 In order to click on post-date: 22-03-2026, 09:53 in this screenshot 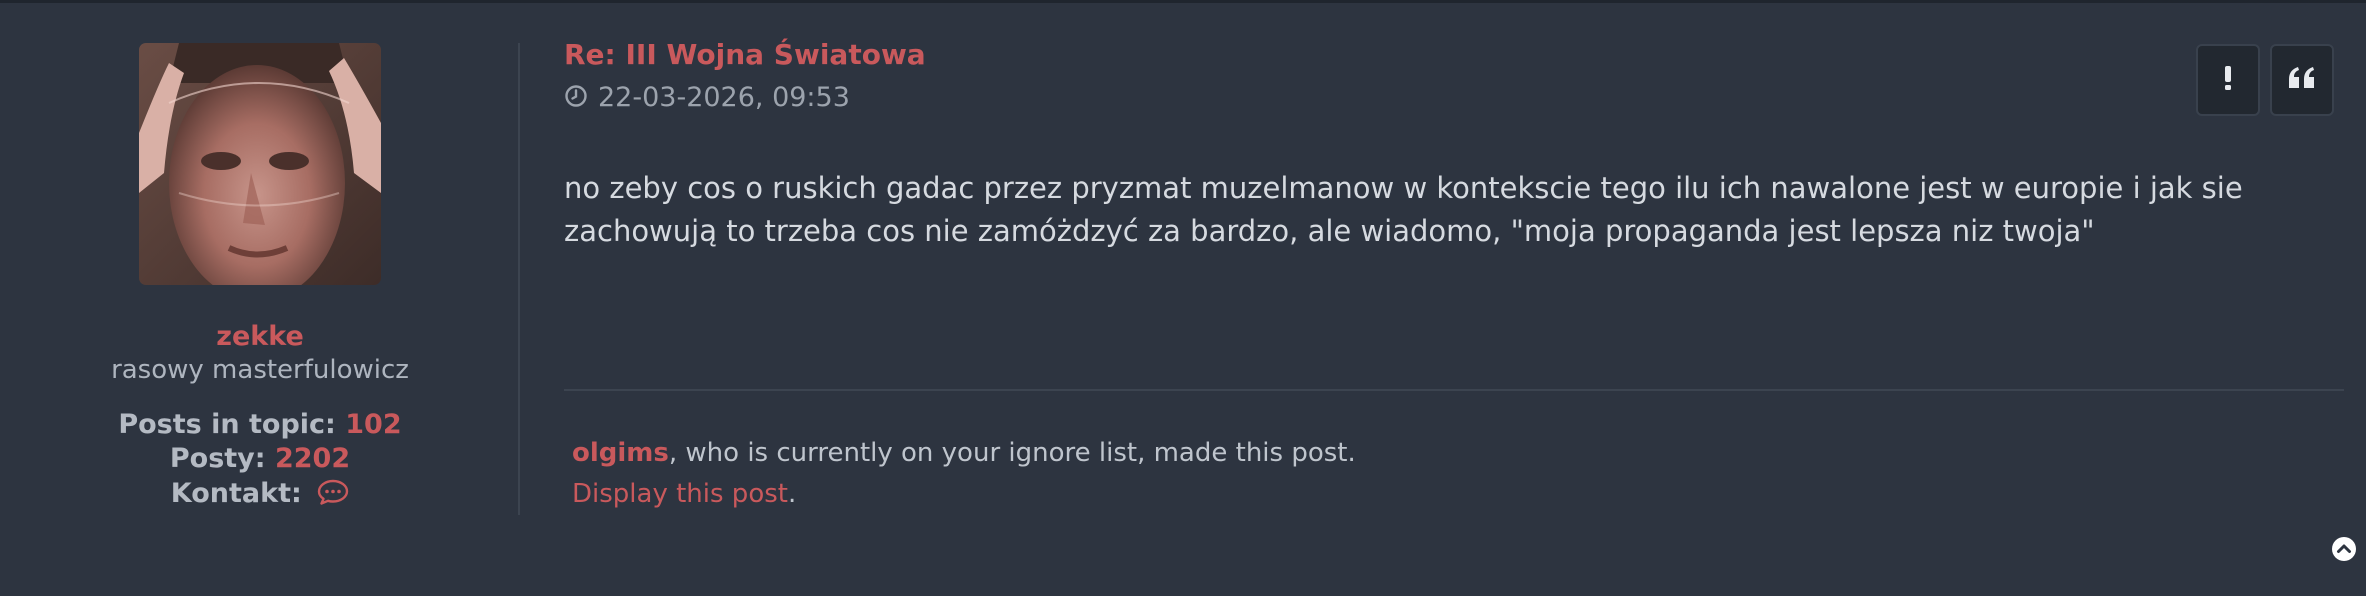, I will do `click(707, 98)`.